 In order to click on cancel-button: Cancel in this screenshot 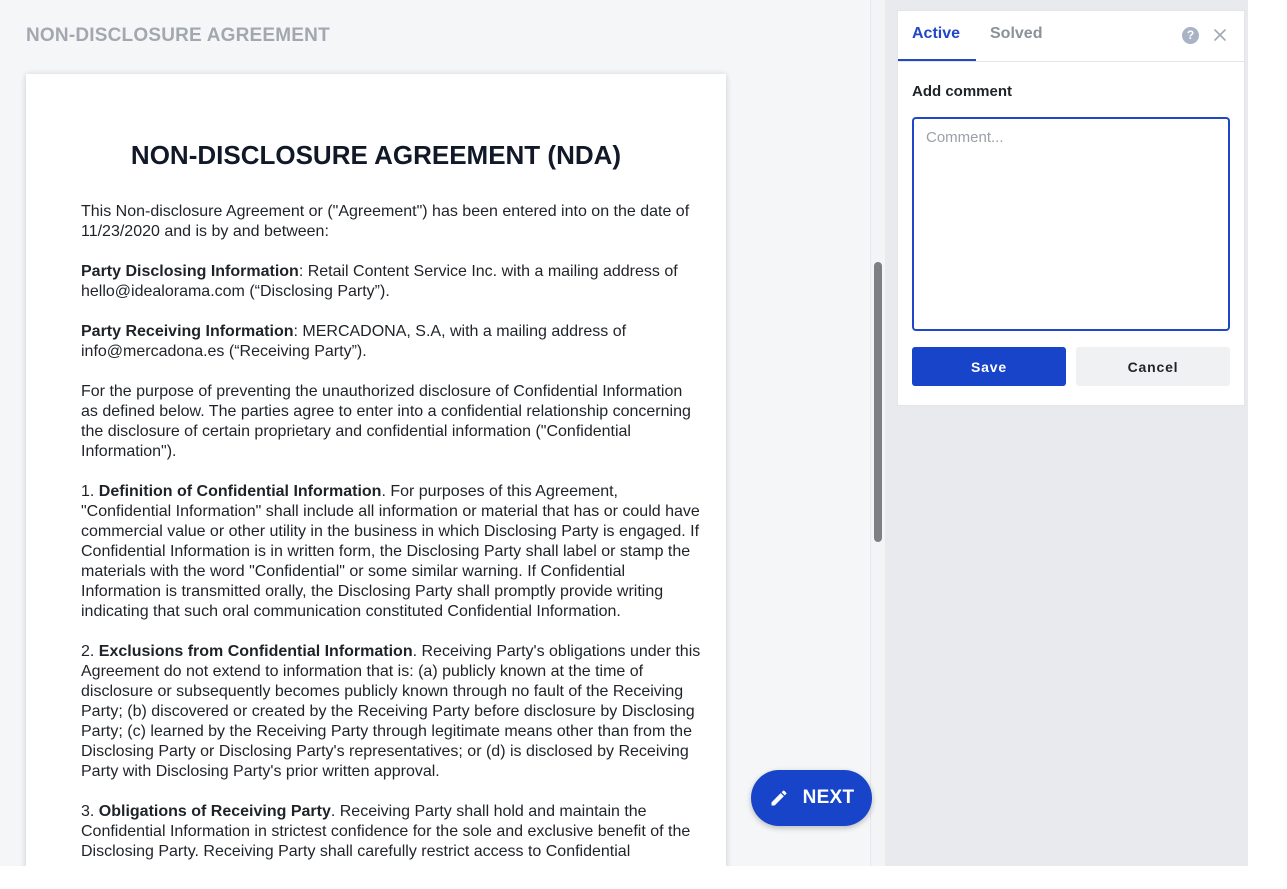, I will do `click(1153, 366)`.